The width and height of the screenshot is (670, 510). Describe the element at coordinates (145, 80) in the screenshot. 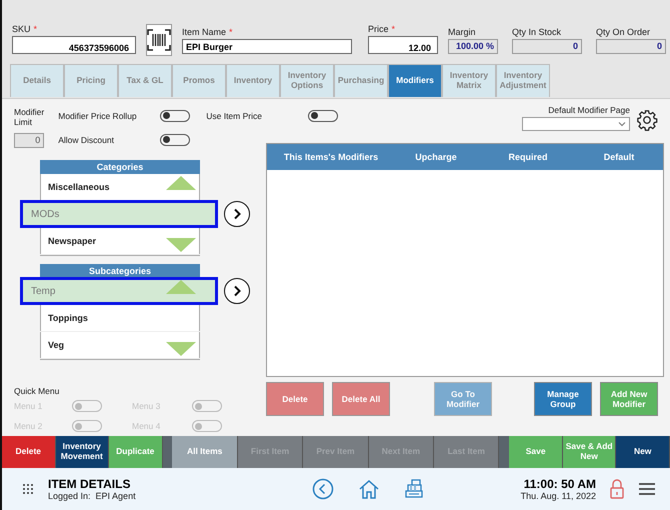

I see `tab: Tax & GL` at that location.